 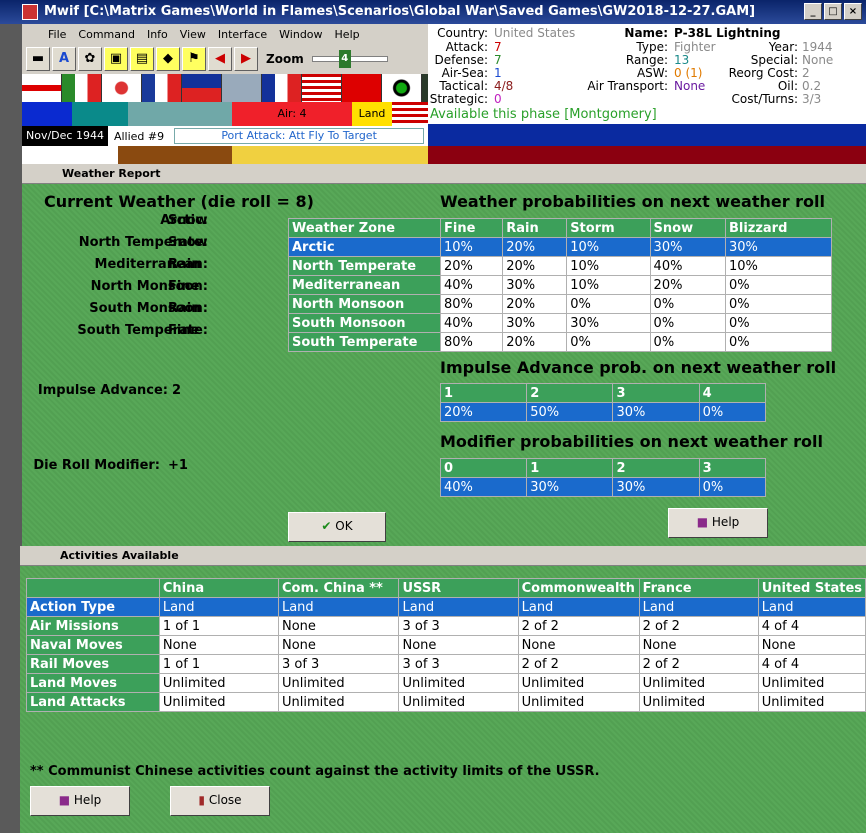 I want to click on tank-icon: ▬, so click(x=38, y=59).